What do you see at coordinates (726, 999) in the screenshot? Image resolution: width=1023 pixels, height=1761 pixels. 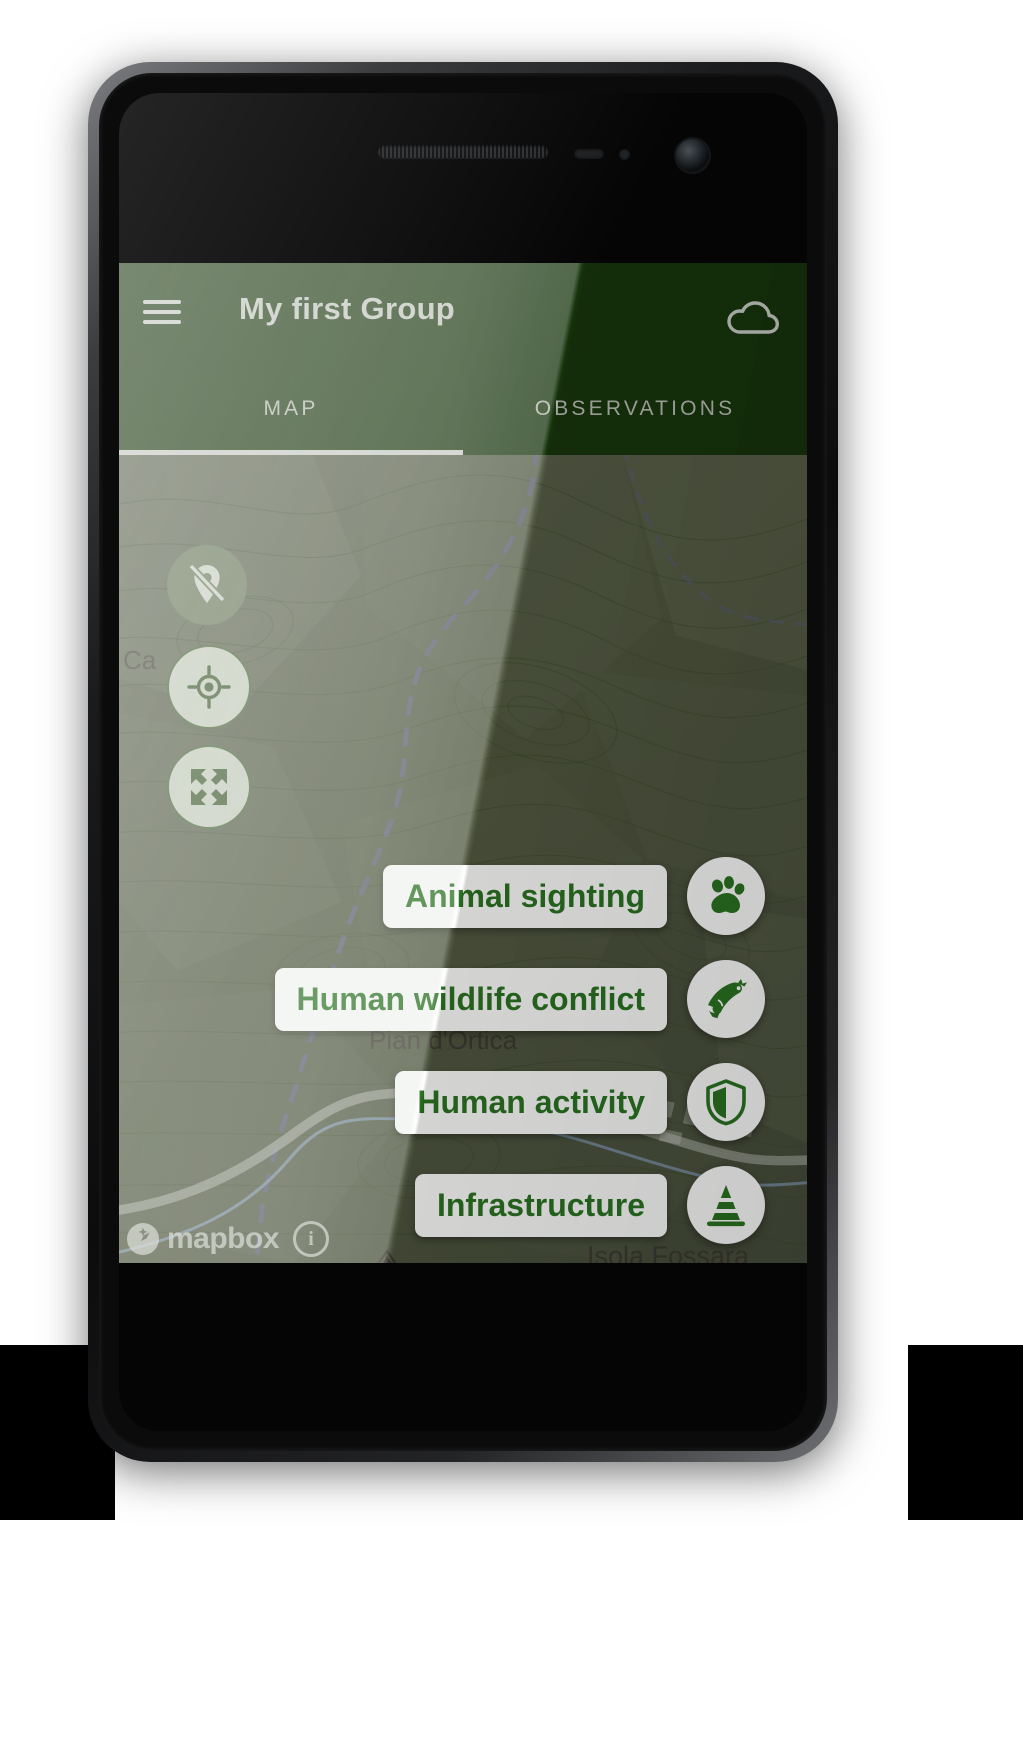 I see `crocodile-icon` at bounding box center [726, 999].